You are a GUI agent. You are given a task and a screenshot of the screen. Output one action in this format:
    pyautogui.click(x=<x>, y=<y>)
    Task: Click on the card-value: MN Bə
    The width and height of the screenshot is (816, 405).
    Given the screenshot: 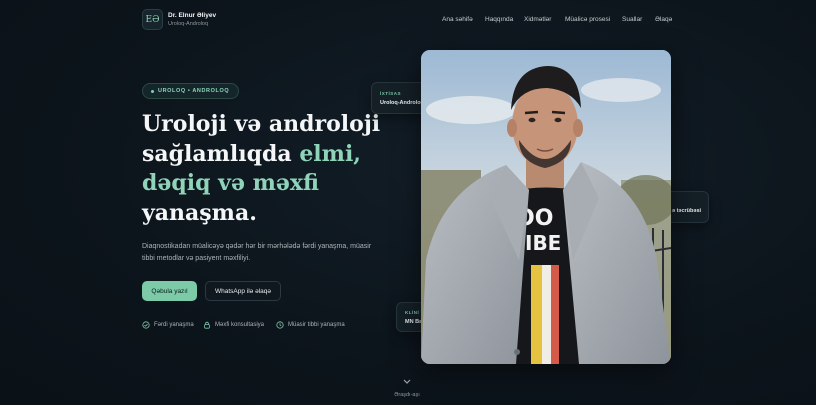 What is the action you would take?
    pyautogui.click(x=414, y=322)
    